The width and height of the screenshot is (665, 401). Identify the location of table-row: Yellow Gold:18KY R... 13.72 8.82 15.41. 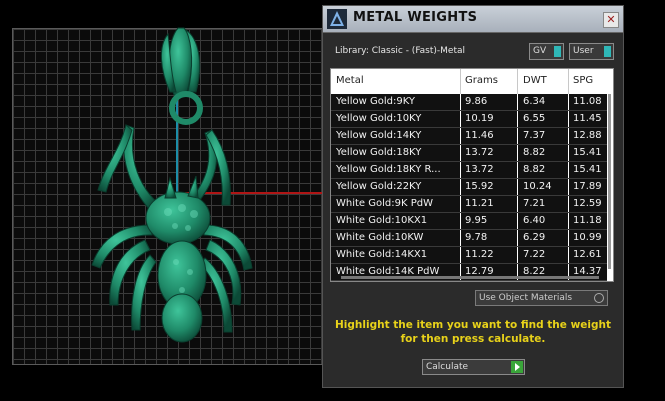
(469, 170).